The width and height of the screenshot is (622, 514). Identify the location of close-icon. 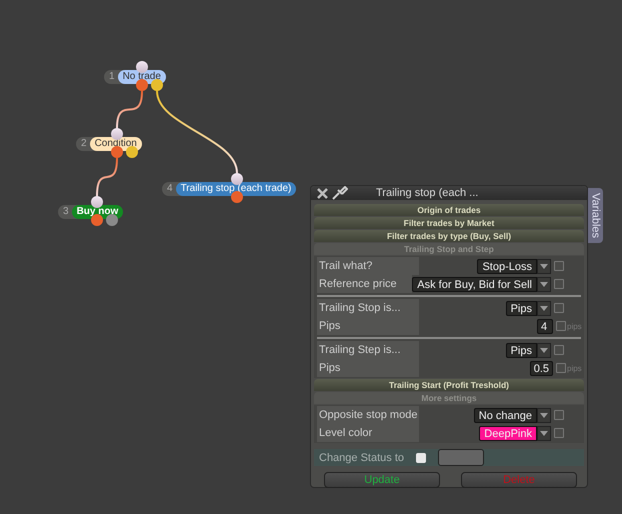
(322, 193).